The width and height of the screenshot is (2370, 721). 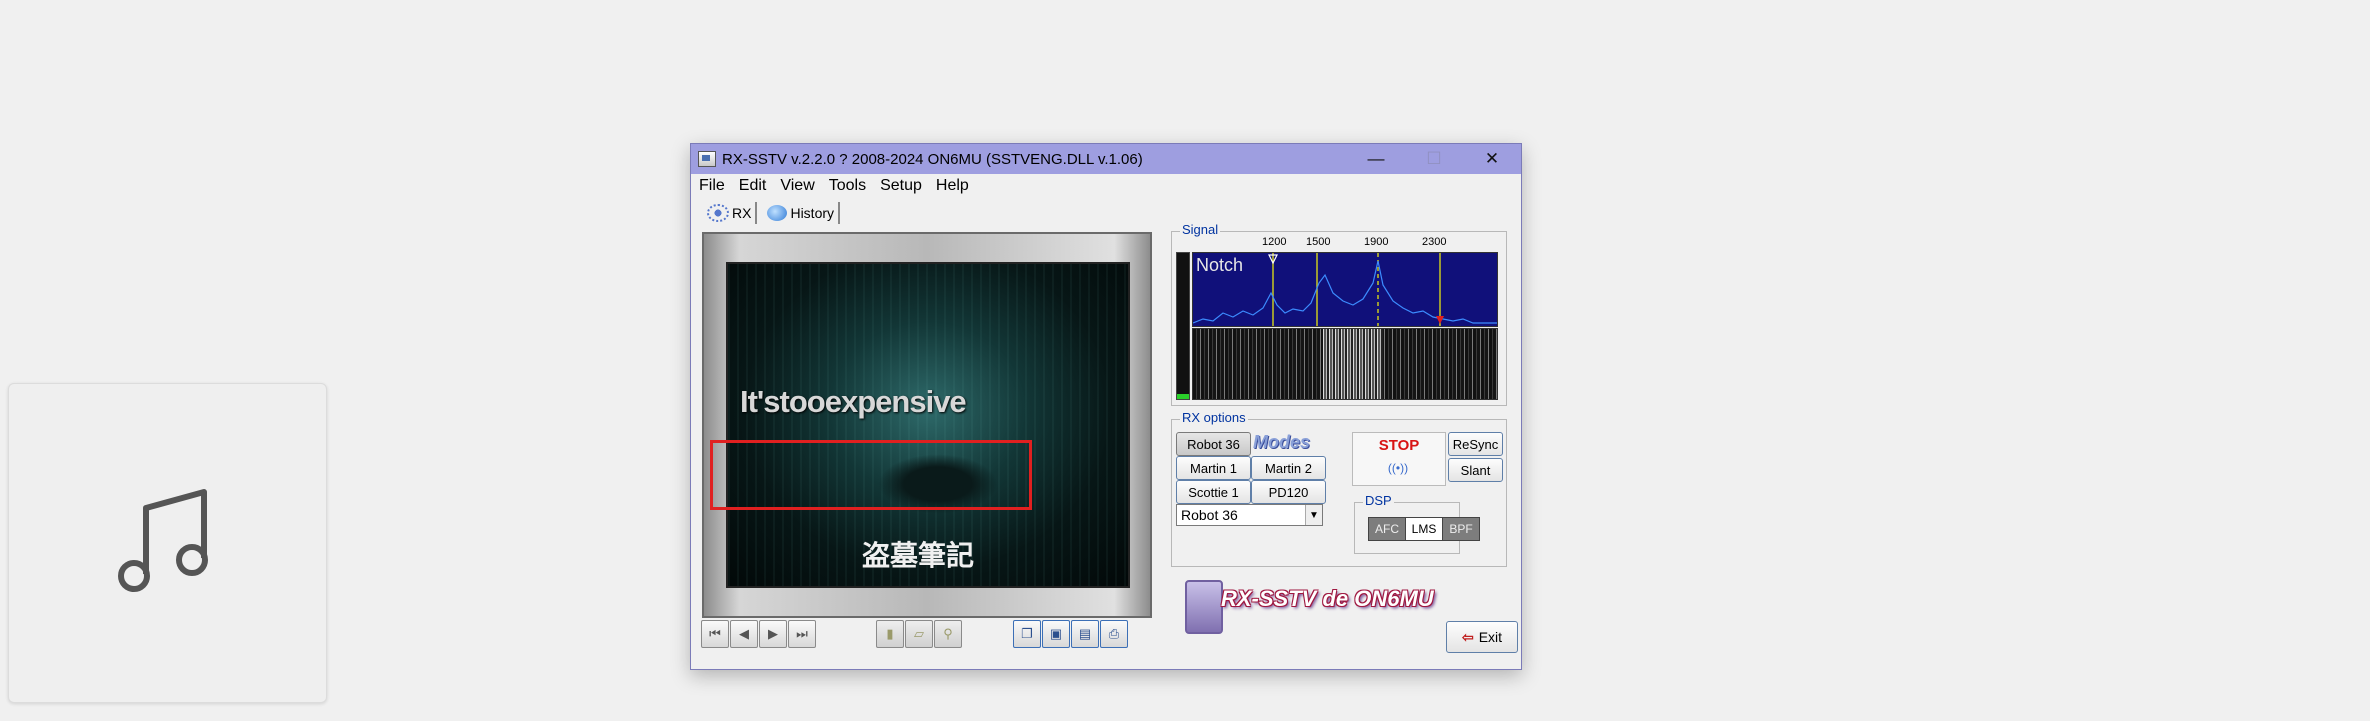 What do you see at coordinates (1288, 492) in the screenshot?
I see `mode-pd120-button: PD120` at bounding box center [1288, 492].